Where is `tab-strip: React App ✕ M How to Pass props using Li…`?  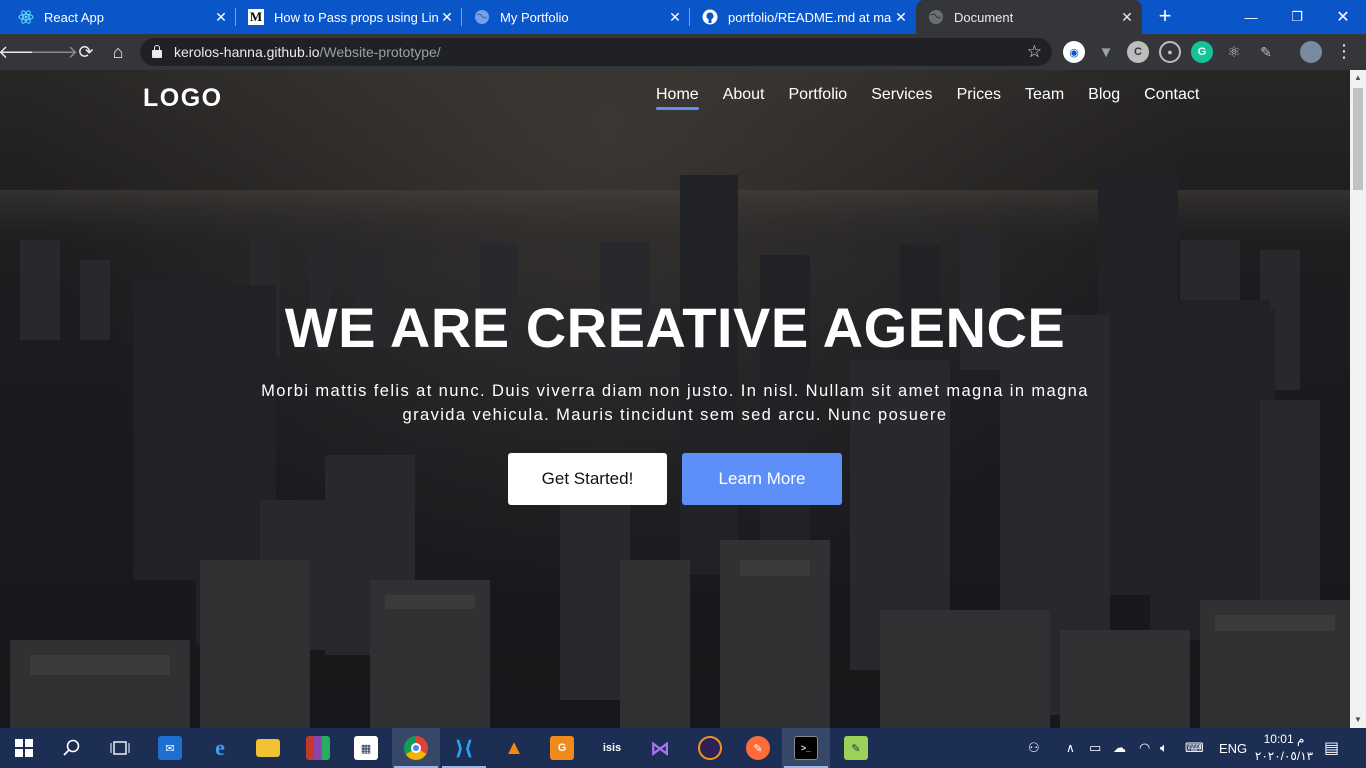 tab-strip: React App ✕ M How to Pass props using Li… is located at coordinates (683, 17).